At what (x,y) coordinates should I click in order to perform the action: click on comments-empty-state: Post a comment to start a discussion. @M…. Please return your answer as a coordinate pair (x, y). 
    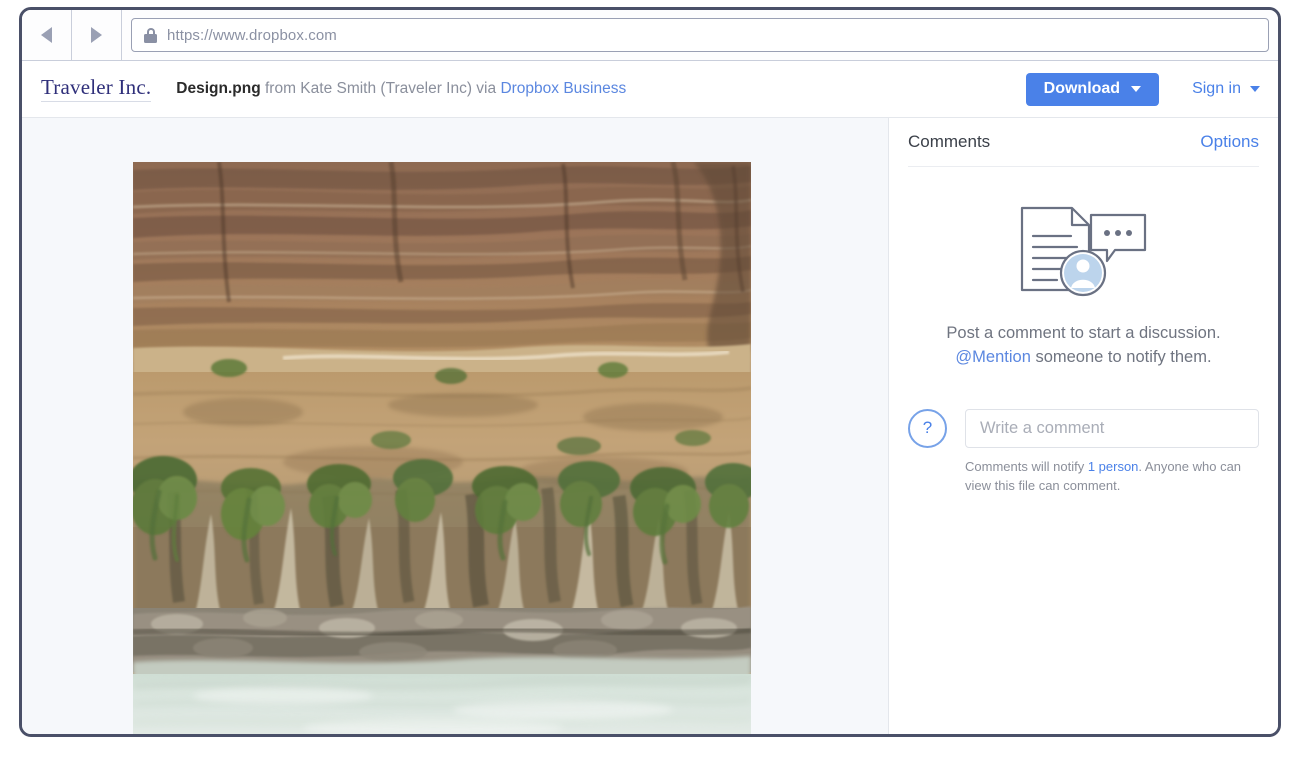
    Looking at the image, I should click on (1083, 268).